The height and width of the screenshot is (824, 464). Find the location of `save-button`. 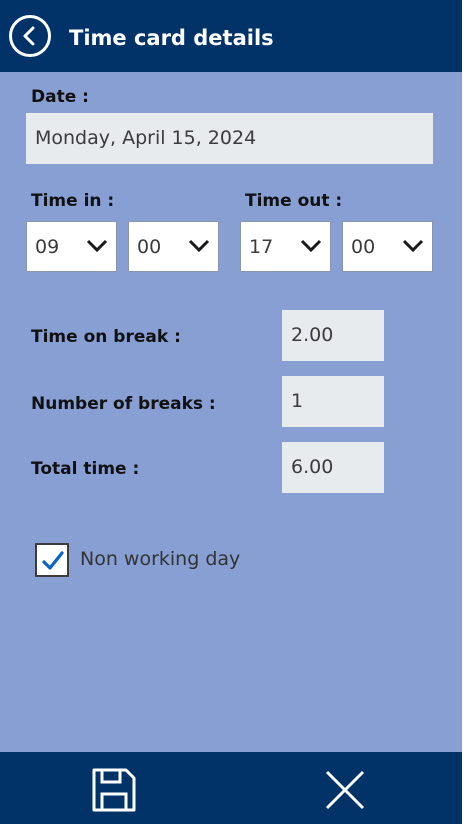

save-button is located at coordinates (114, 790).